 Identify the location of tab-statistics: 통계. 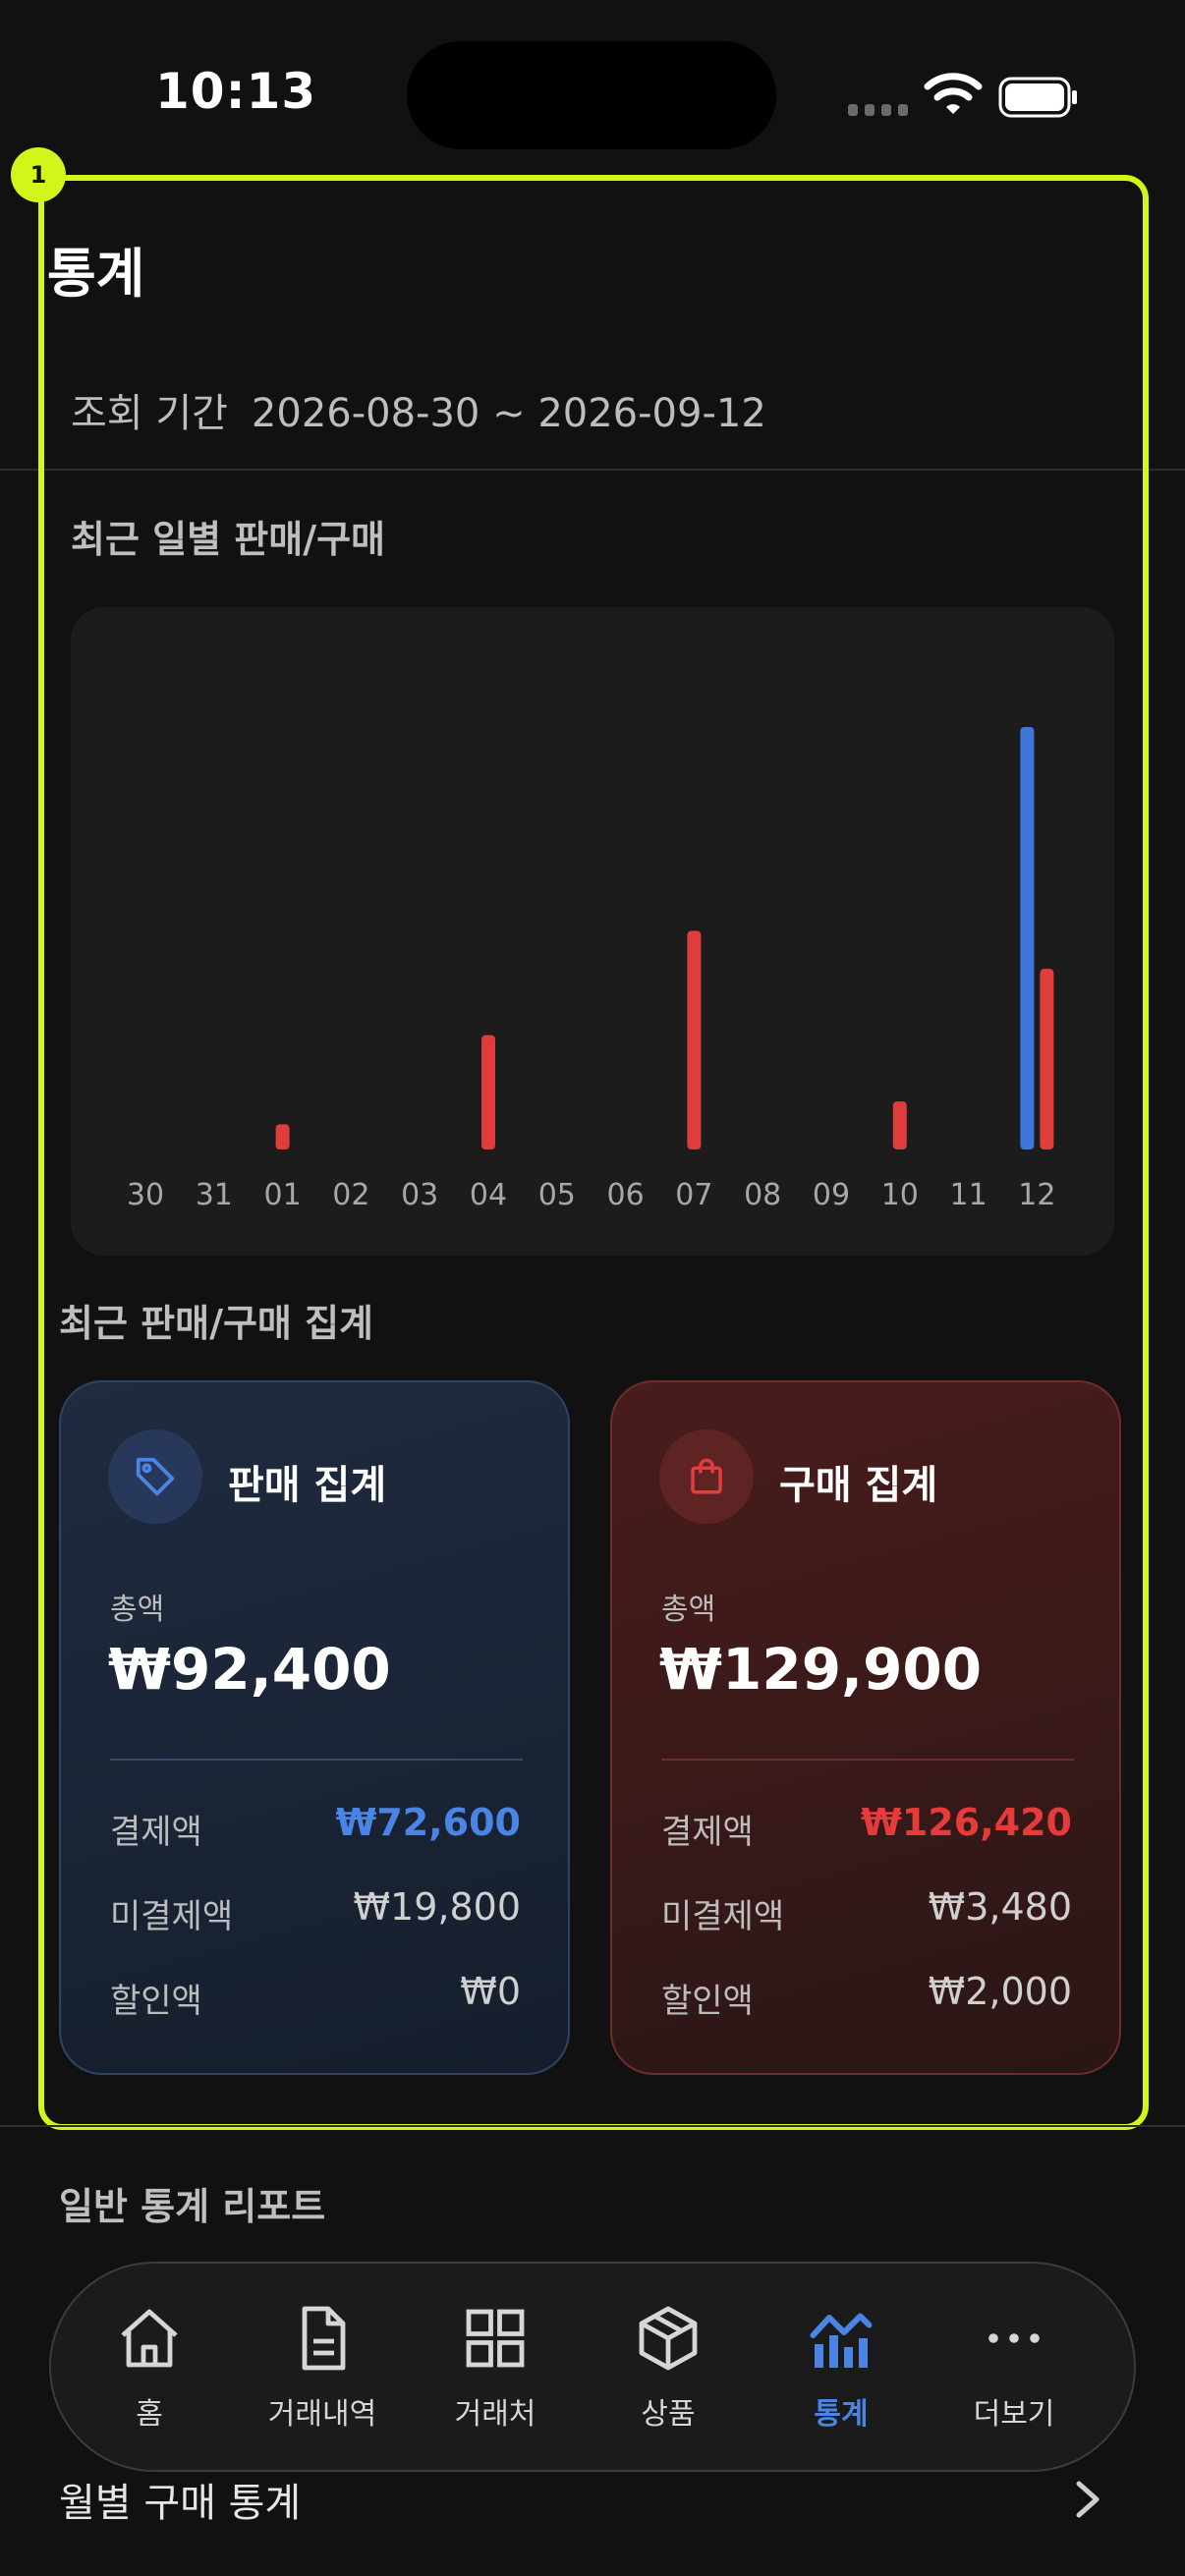
(842, 2367).